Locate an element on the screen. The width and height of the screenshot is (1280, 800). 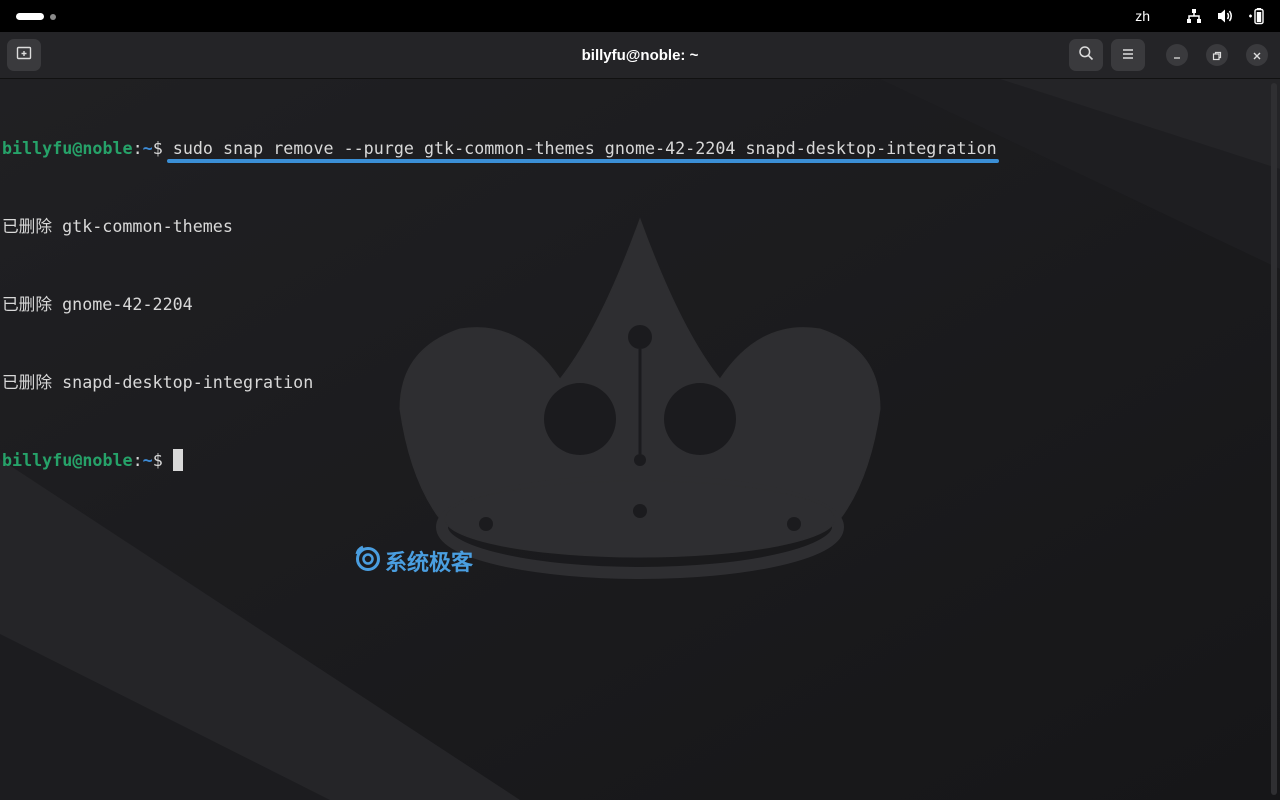
watermark-text: 系统极客 is located at coordinates (429, 563).